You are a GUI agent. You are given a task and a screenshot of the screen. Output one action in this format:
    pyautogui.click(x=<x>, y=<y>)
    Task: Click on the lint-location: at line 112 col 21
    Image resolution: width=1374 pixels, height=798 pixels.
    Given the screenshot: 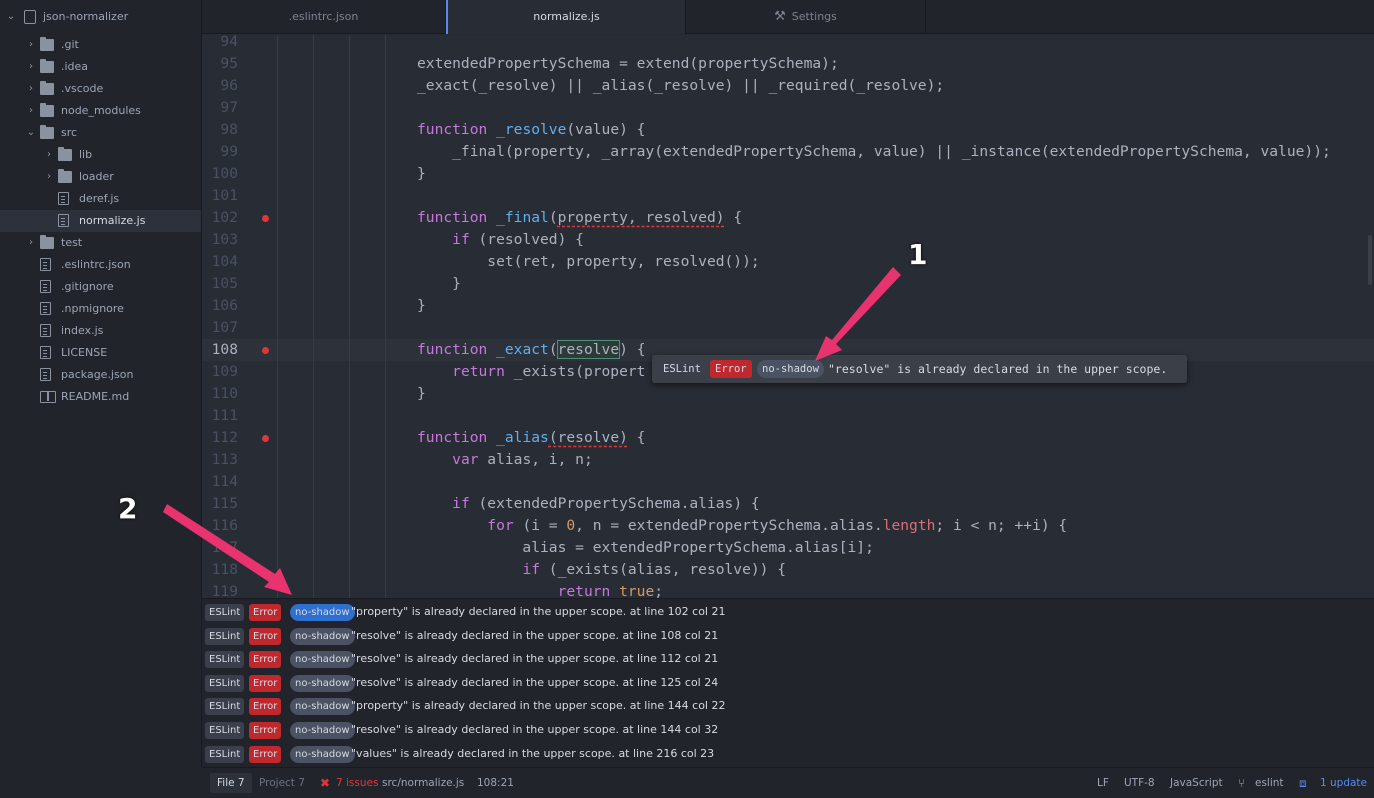 What is the action you would take?
    pyautogui.click(x=671, y=658)
    